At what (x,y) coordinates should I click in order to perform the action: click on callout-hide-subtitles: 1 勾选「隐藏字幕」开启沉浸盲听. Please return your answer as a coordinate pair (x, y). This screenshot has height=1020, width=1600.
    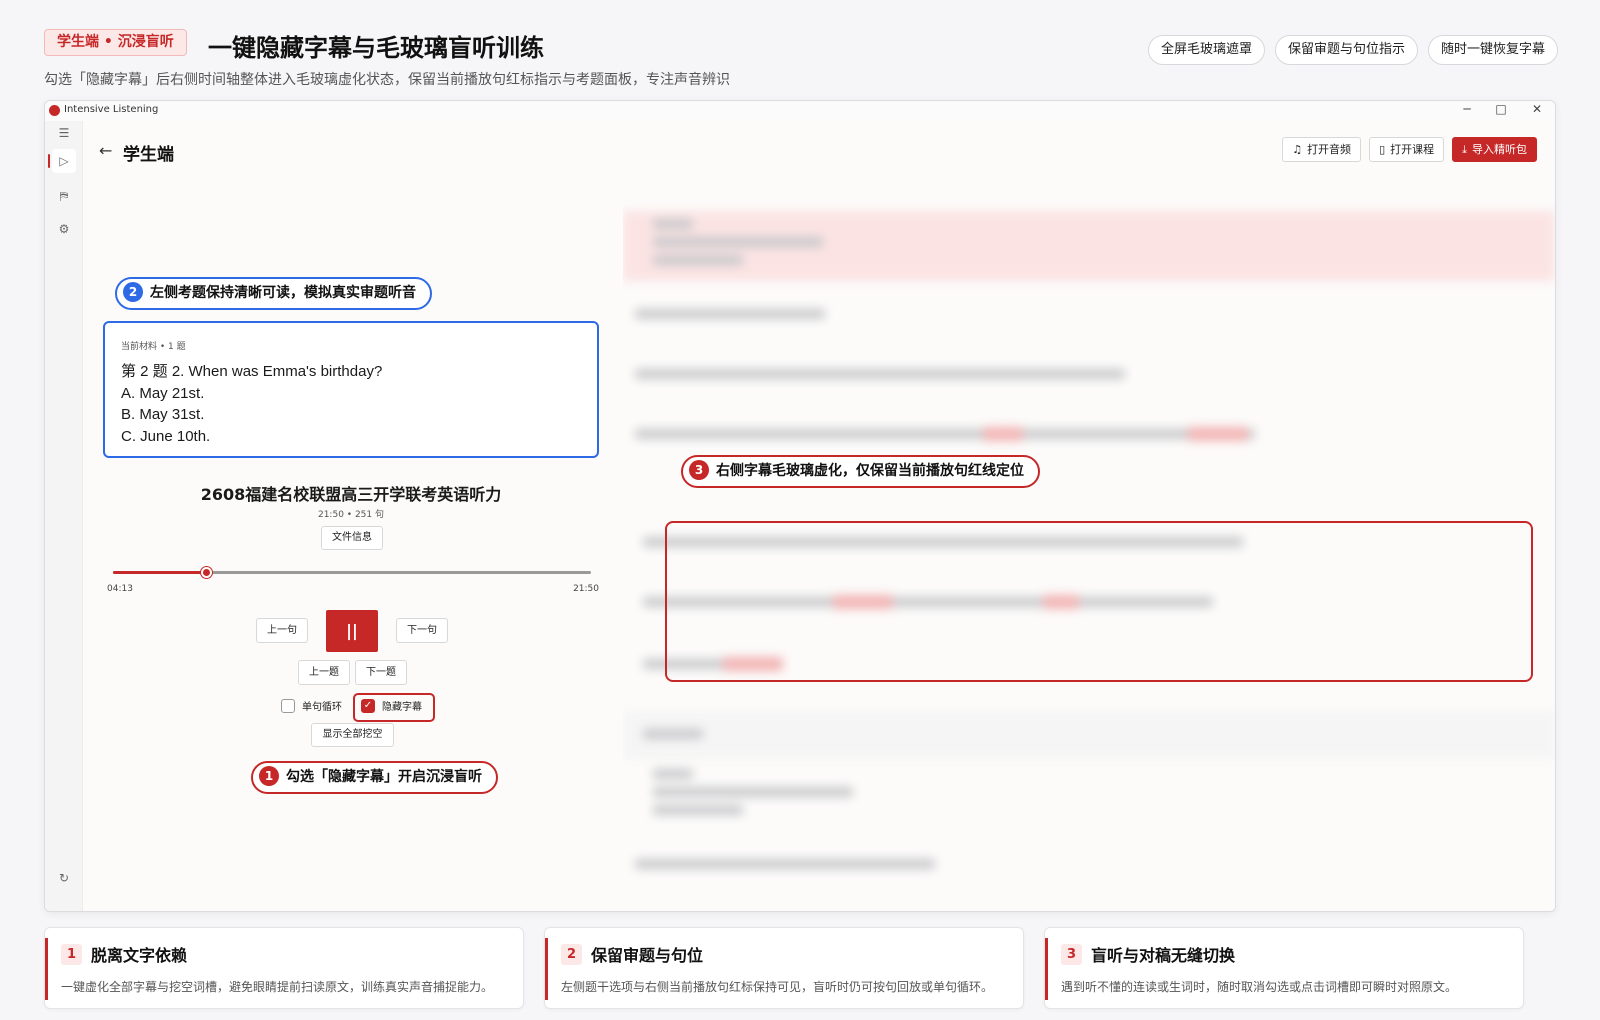
    Looking at the image, I should click on (374, 777).